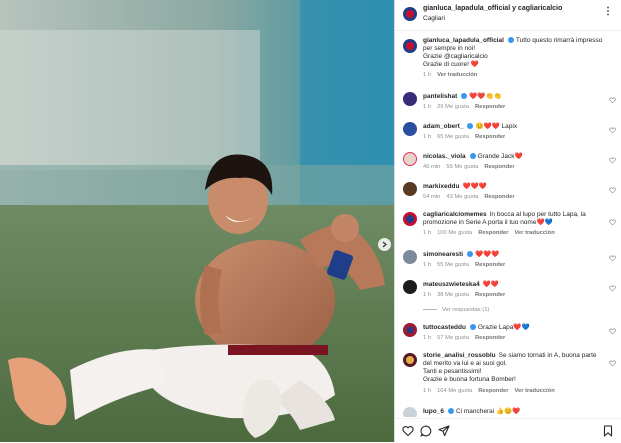 The width and height of the screenshot is (621, 443). Describe the element at coordinates (466, 310) in the screenshot. I see `view-replies-label: Ver respuestas (1)` at that location.